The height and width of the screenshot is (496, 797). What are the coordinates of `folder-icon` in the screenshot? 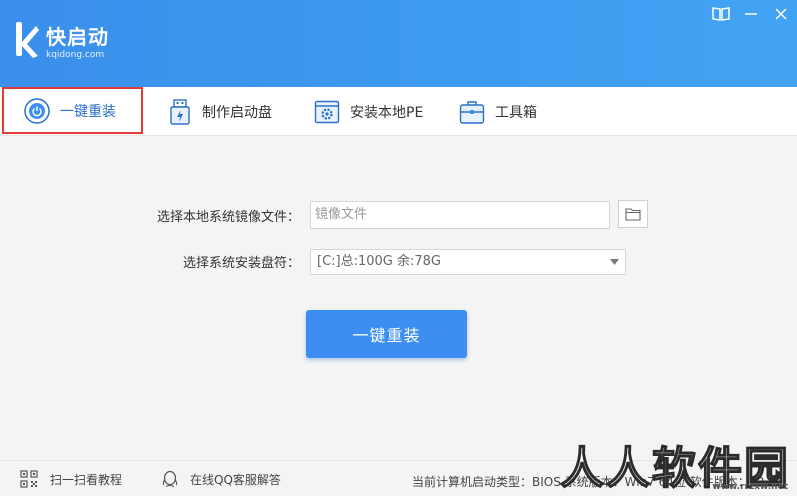 It's located at (633, 214).